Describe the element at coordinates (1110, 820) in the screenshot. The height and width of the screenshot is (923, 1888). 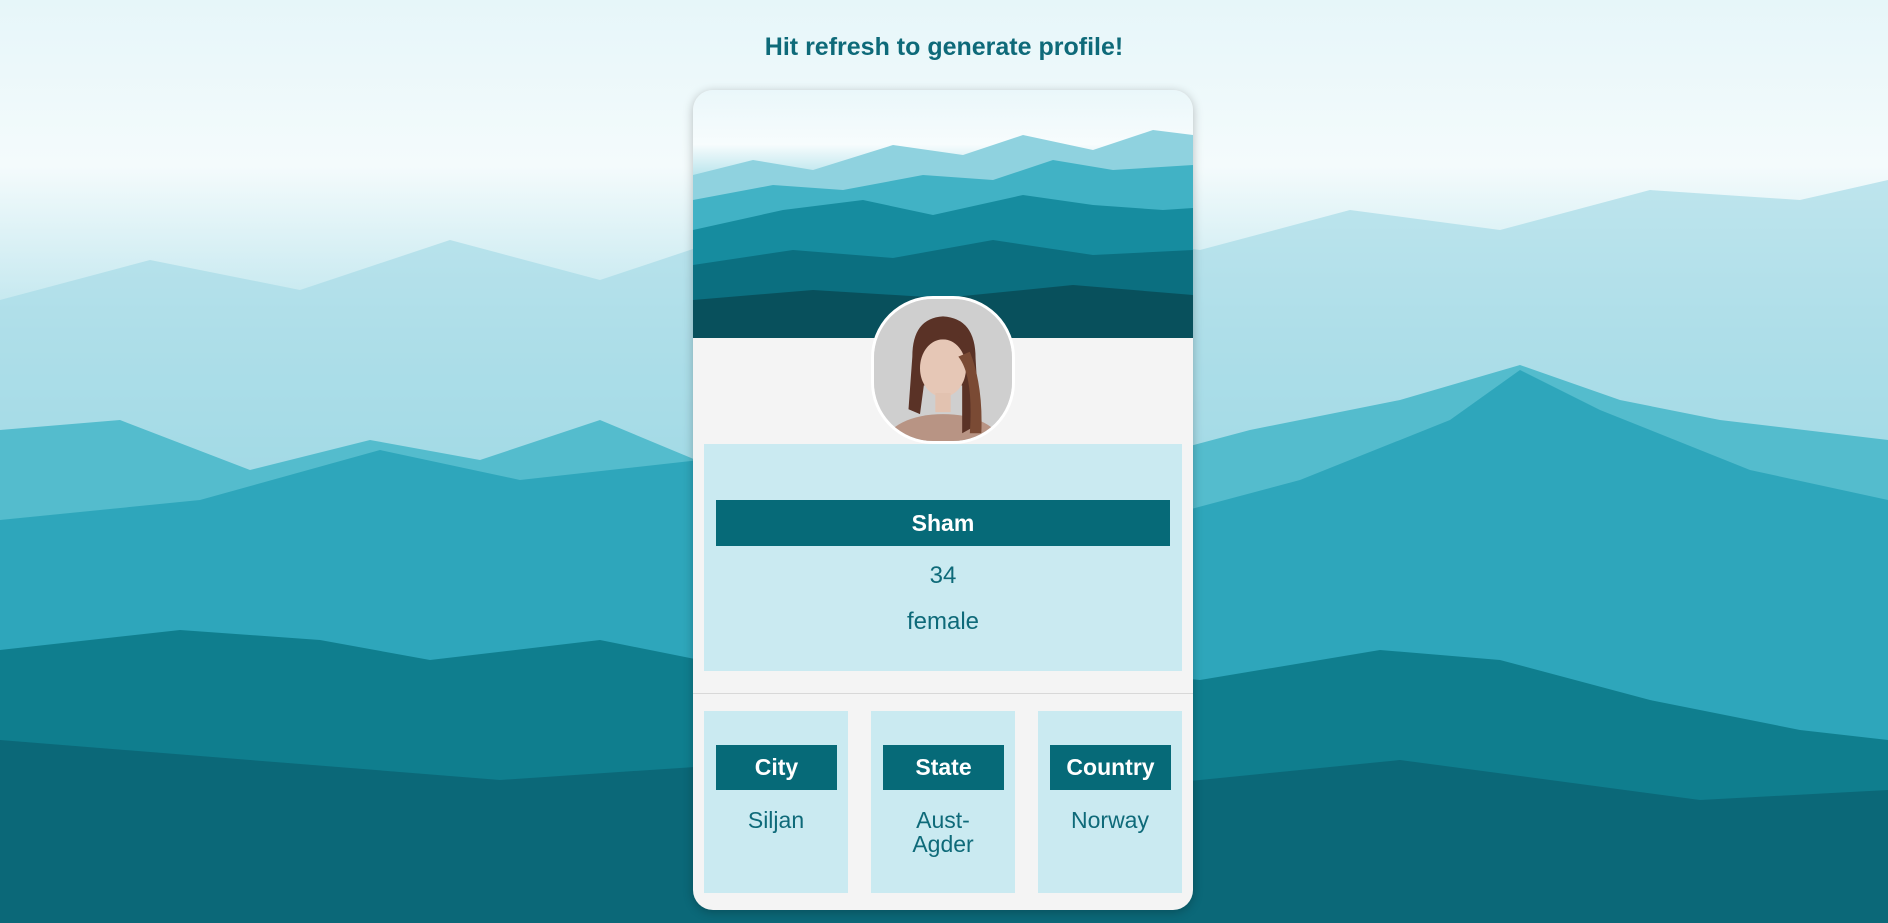
I see `country-value: Norway` at that location.